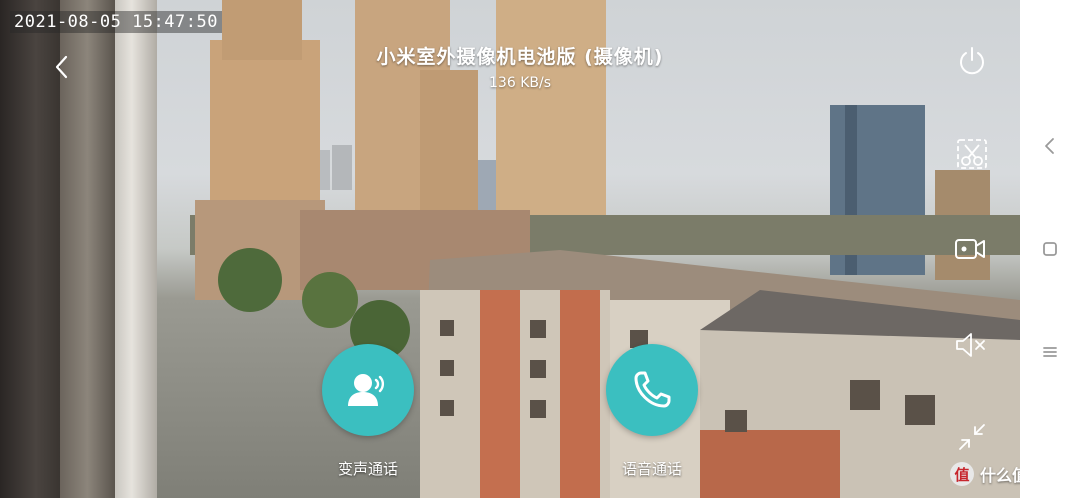  I want to click on timestamp: 2021-08-05 15:47:50, so click(116, 22).